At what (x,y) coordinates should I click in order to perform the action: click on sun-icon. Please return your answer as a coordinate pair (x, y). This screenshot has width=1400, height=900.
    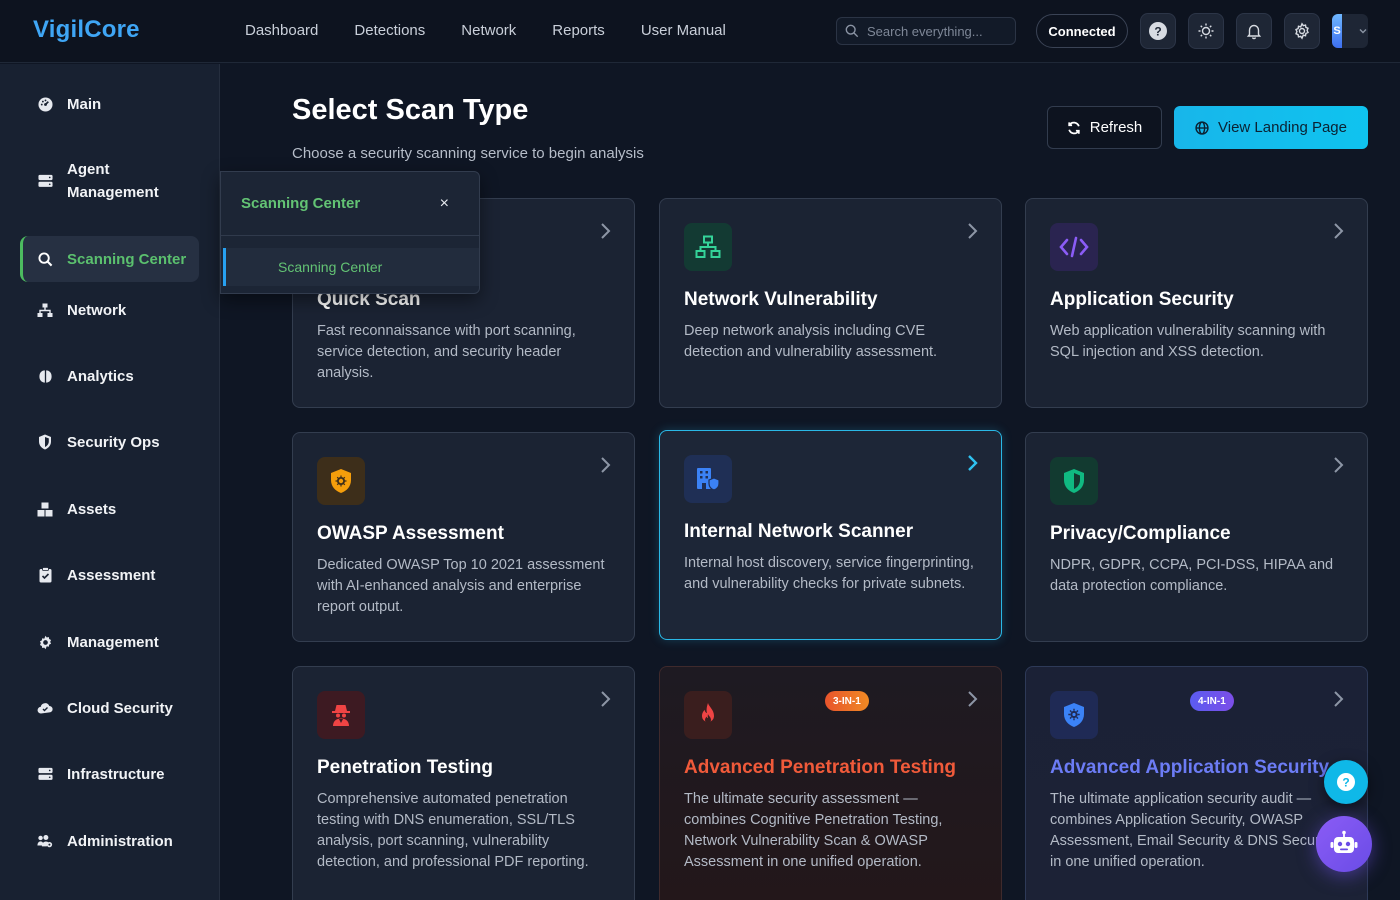
    Looking at the image, I should click on (1206, 31).